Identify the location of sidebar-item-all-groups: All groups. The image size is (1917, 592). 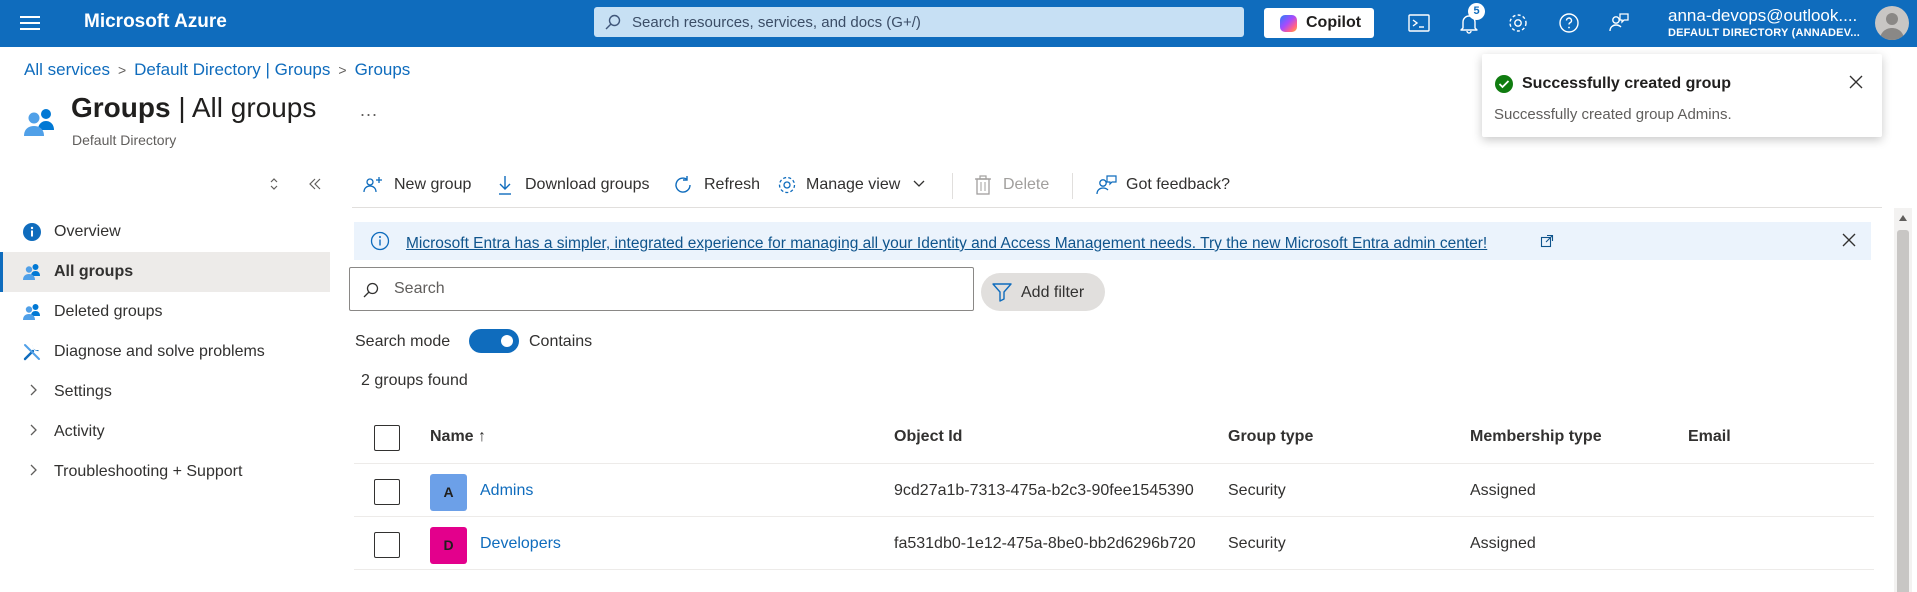
(165, 272).